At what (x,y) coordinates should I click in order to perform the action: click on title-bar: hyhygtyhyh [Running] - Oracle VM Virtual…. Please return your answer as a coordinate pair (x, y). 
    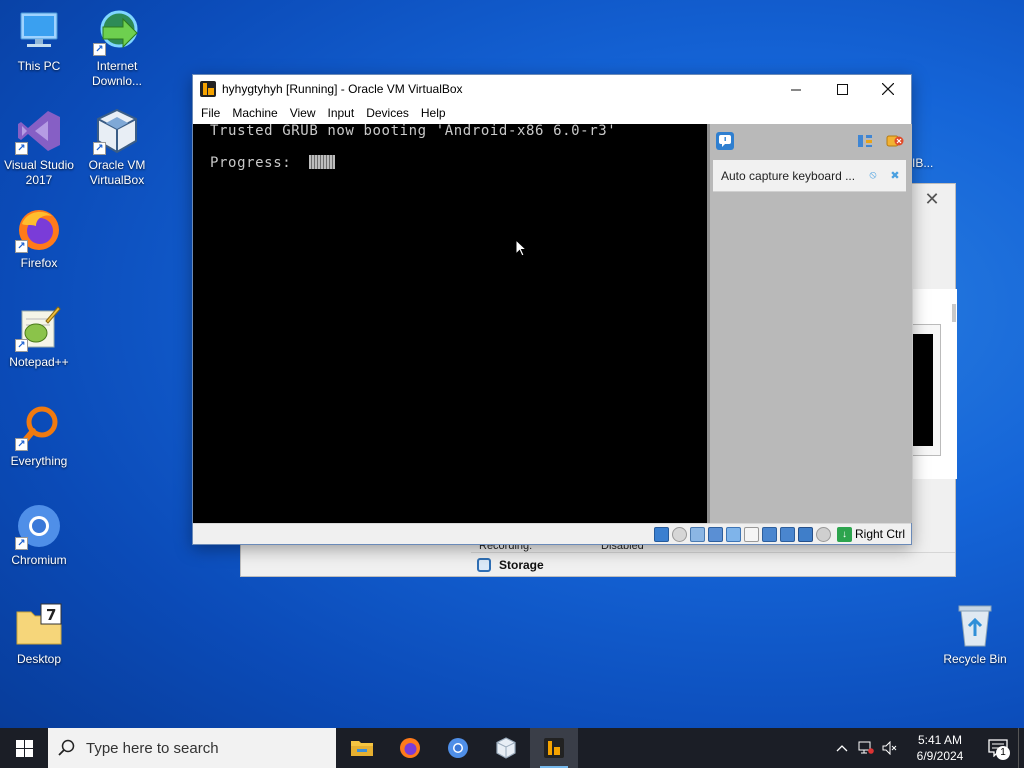
    Looking at the image, I should click on (552, 89).